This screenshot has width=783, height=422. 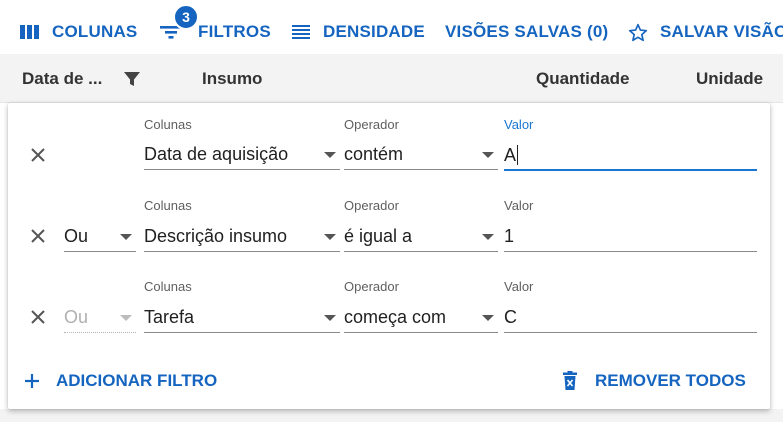 I want to click on filter-3-value-input: C, so click(x=630, y=318).